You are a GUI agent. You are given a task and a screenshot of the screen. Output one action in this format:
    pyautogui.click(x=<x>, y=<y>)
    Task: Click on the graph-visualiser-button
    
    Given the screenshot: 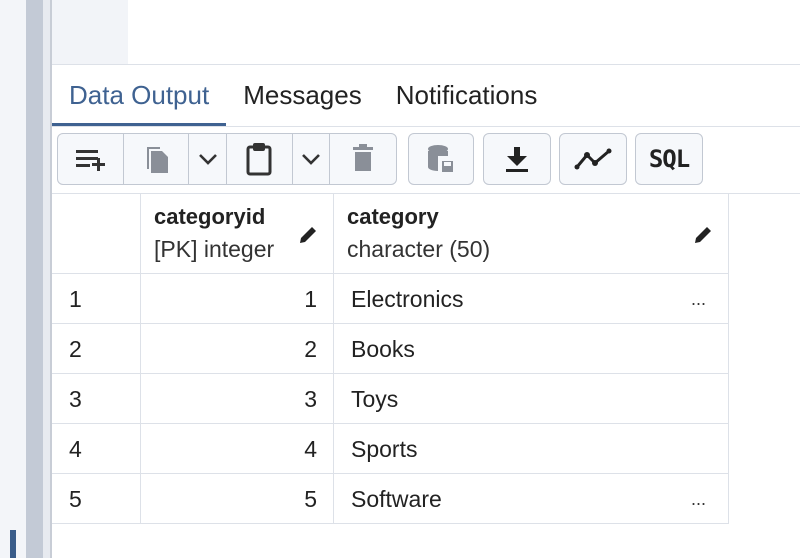 What is the action you would take?
    pyautogui.click(x=593, y=159)
    